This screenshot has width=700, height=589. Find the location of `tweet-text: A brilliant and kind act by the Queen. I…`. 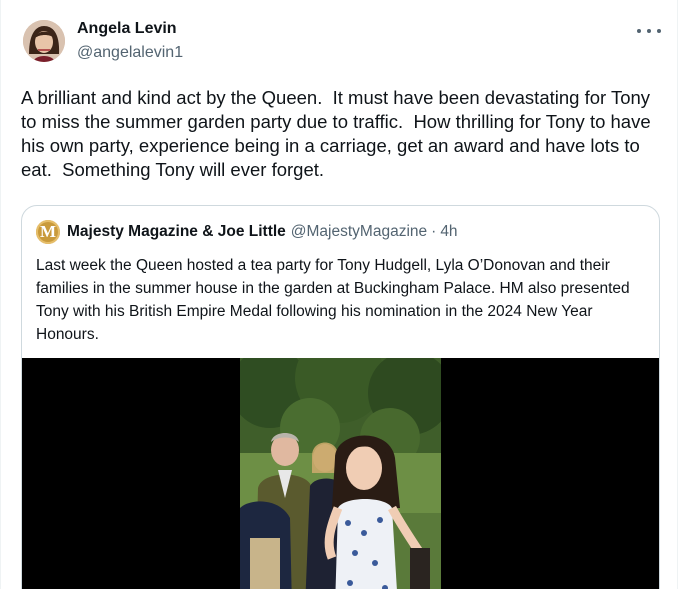

tweet-text: A brilliant and kind act by the Queen. I… is located at coordinates (338, 133).